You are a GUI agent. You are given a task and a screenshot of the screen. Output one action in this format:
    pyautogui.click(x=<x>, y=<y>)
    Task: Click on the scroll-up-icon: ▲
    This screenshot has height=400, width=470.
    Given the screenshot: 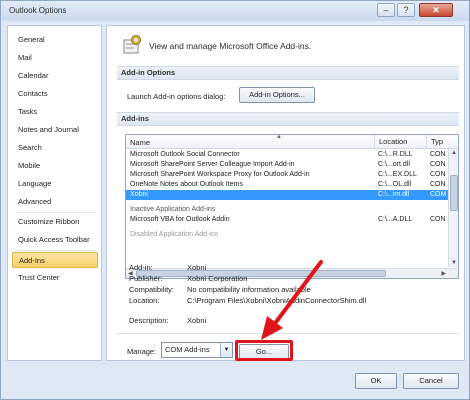 What is the action you would take?
    pyautogui.click(x=454, y=153)
    